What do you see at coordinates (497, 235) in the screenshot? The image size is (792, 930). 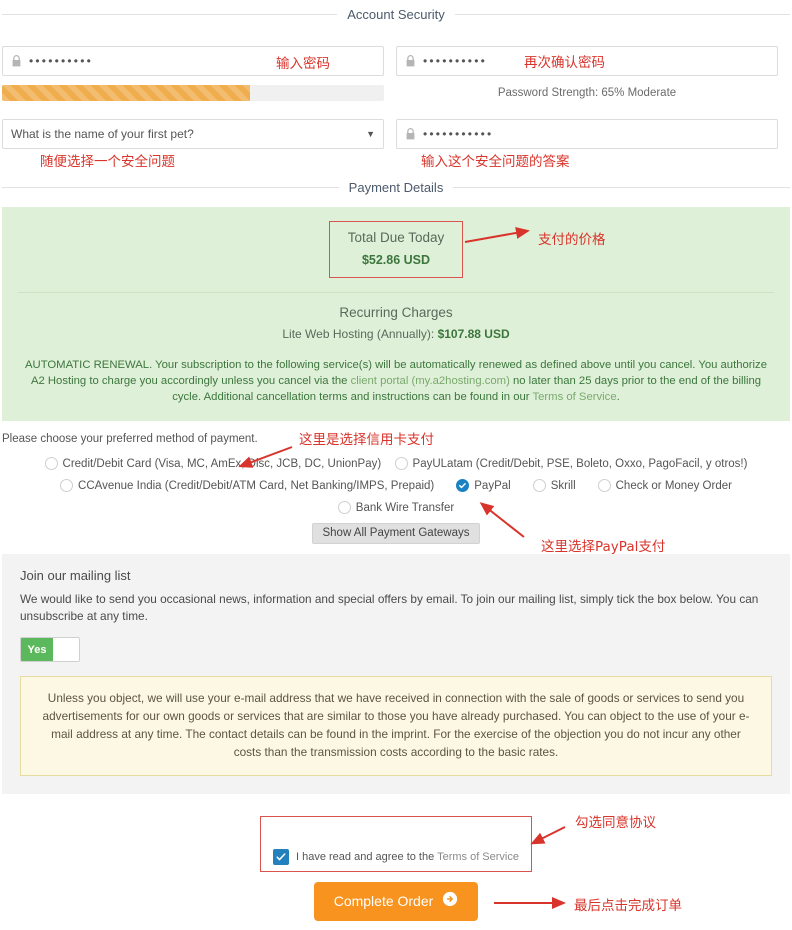 I see `arrow-price` at bounding box center [497, 235].